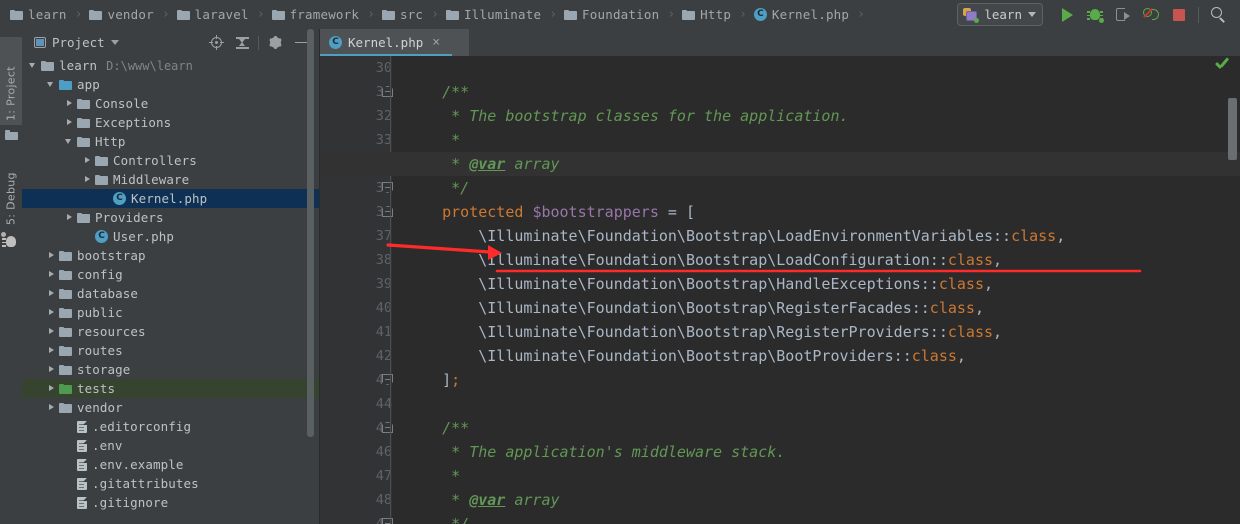 The width and height of the screenshot is (1240, 524). I want to click on run-button, so click(1067, 14).